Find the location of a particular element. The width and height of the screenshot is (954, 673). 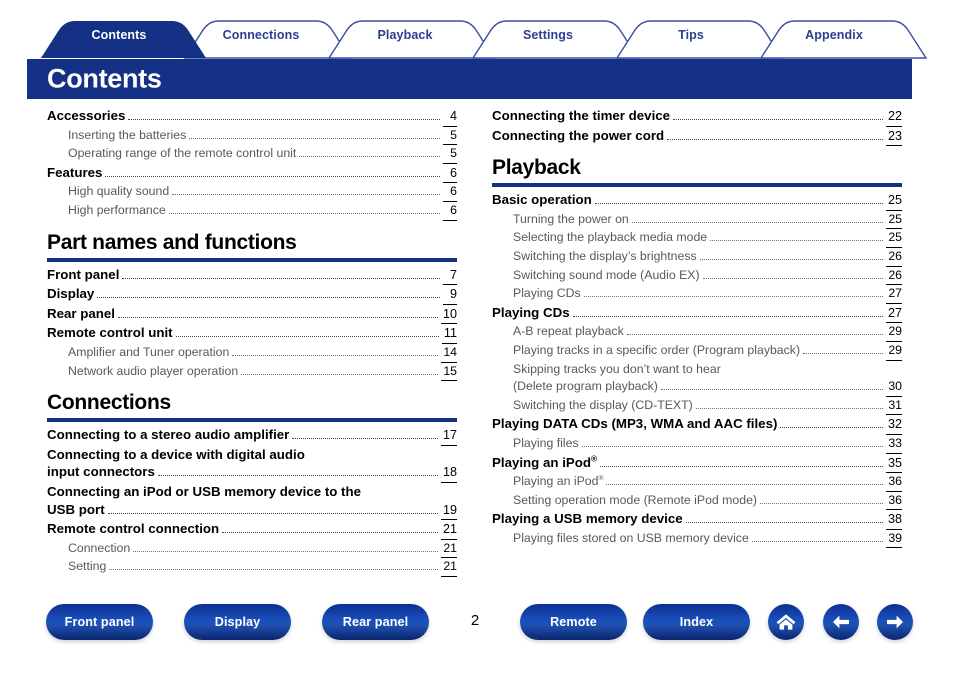

toc-page-number: 14 is located at coordinates (449, 353).